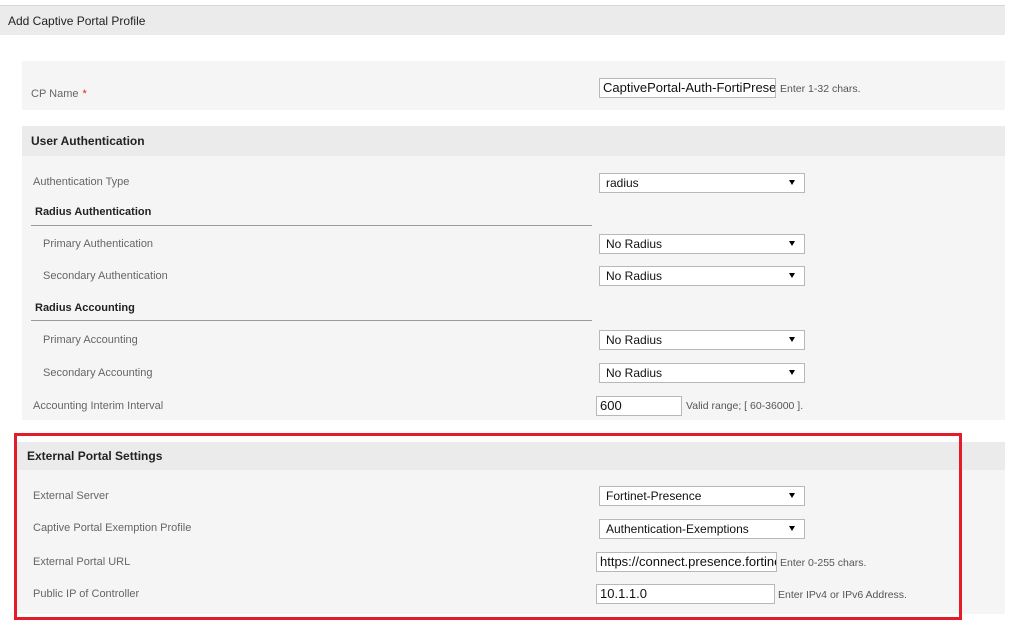  Describe the element at coordinates (702, 340) in the screenshot. I see `primary-acct-select: No Radius` at that location.